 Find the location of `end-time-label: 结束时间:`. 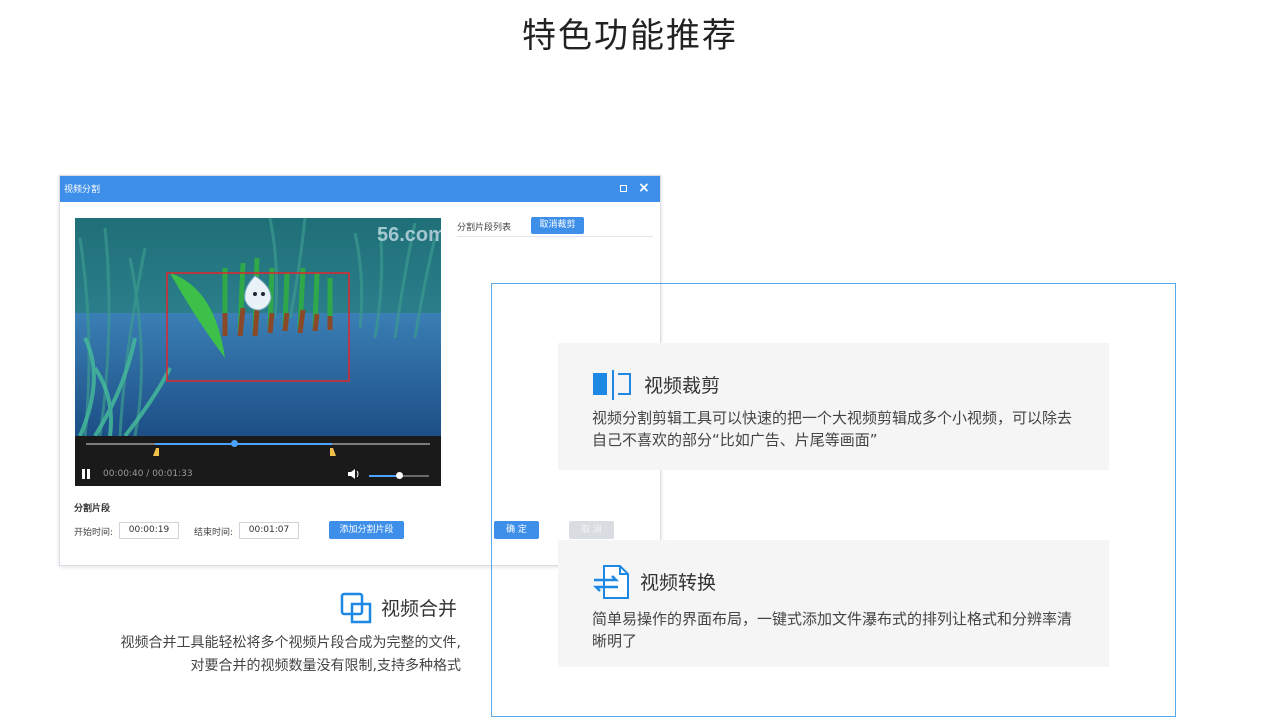

end-time-label: 结束时间: is located at coordinates (214, 533).